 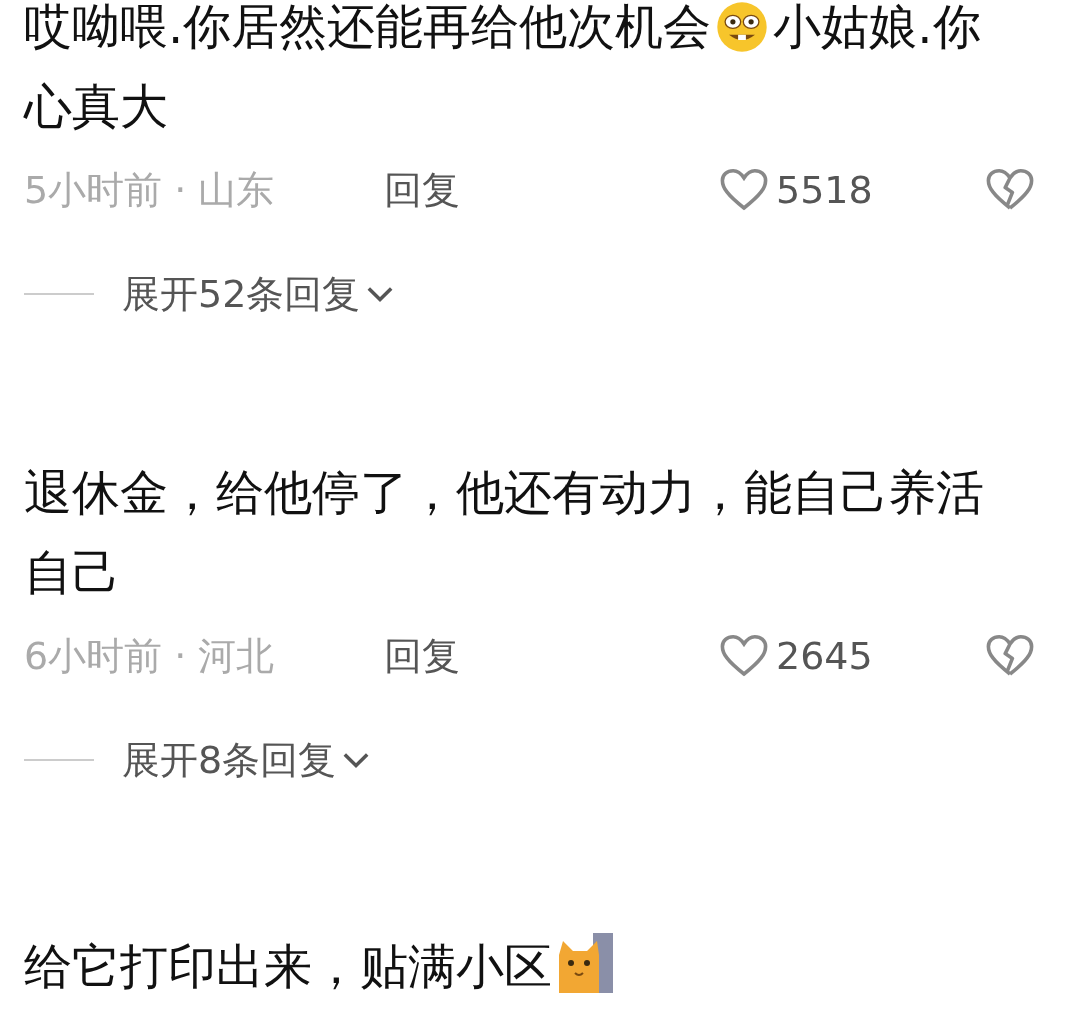 What do you see at coordinates (258, 294) in the screenshot?
I see `expand-replies-button: 展开52条回复` at bounding box center [258, 294].